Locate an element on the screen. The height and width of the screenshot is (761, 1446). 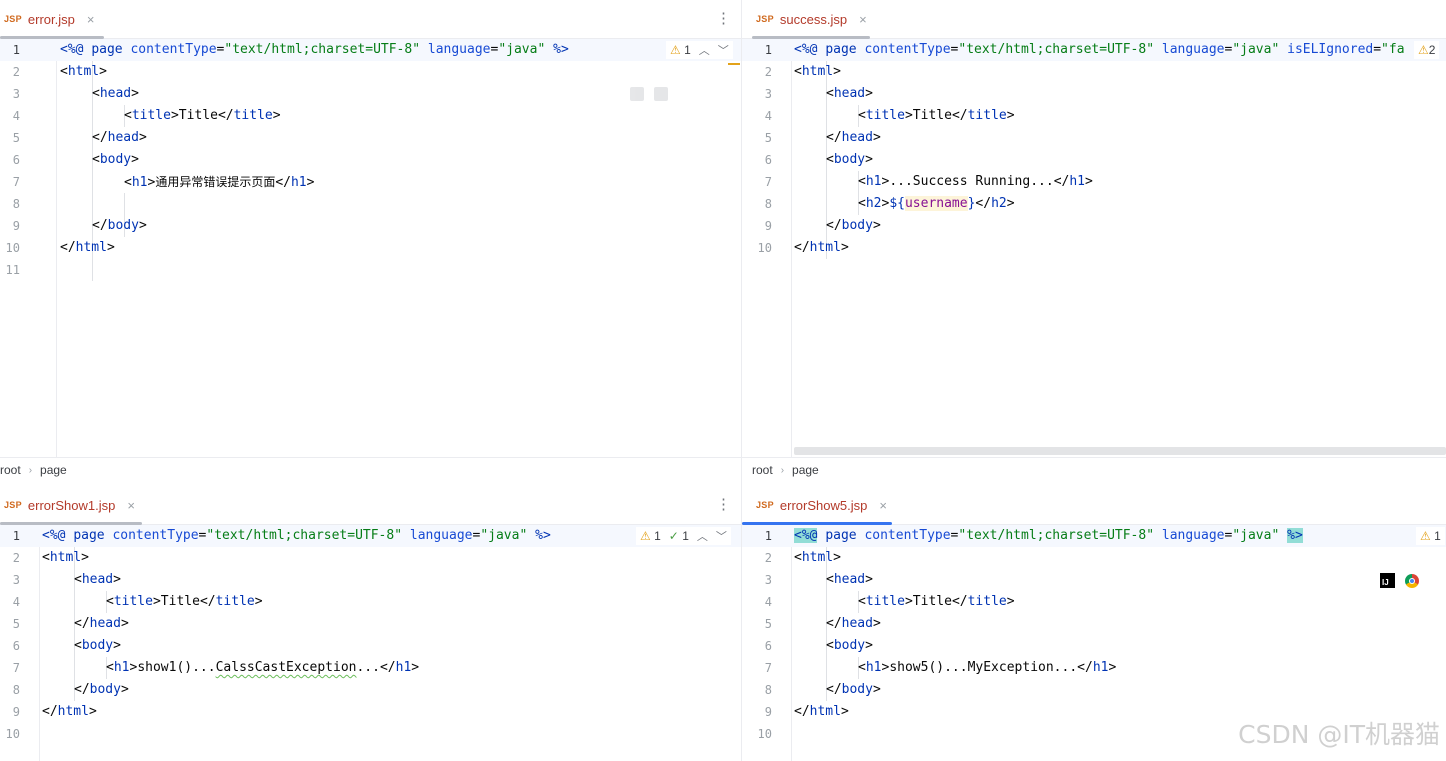
code-line: 7 <h1>show5()...MyException...</h1> is located at coordinates (940, 667).